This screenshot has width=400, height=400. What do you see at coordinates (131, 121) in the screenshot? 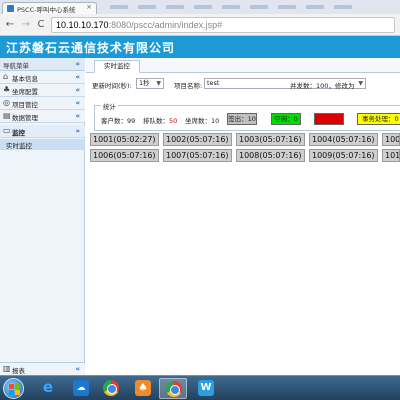
I see `customer-count-value: 99` at bounding box center [131, 121].